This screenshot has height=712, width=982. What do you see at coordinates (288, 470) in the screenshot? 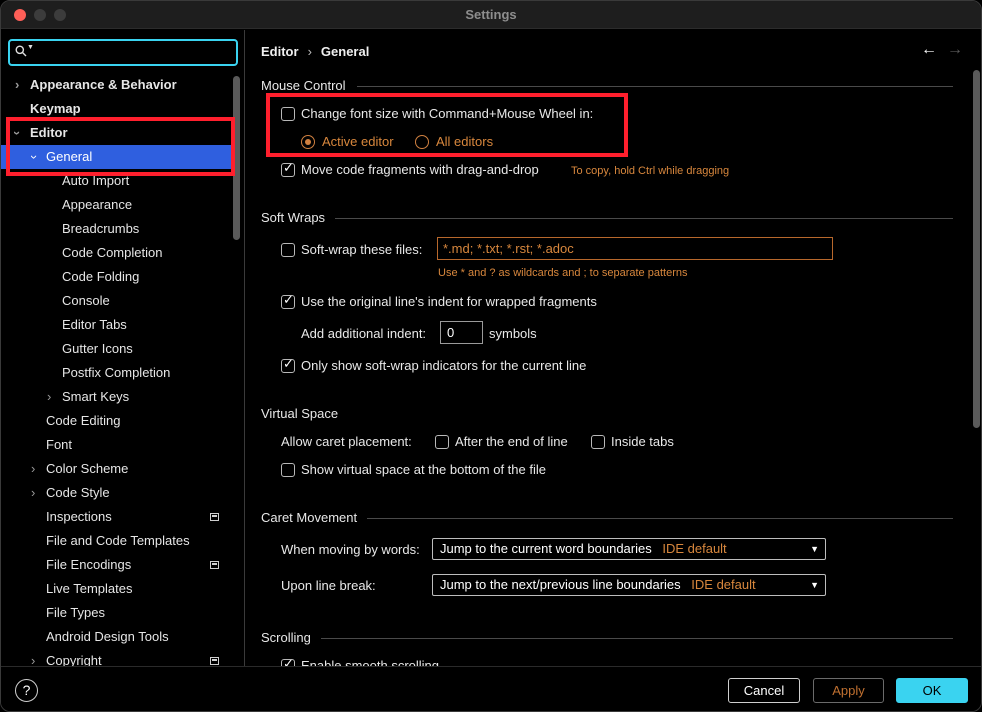
I see `show-virtual-checkbox` at bounding box center [288, 470].